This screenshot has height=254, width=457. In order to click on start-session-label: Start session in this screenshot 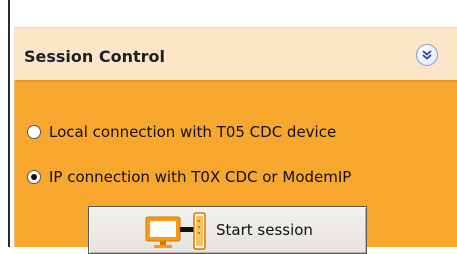, I will do `click(264, 230)`.